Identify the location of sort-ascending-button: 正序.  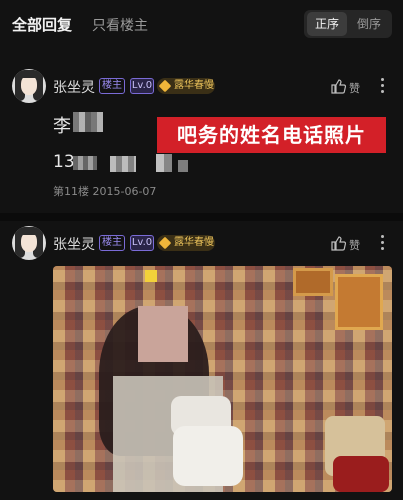
(327, 24).